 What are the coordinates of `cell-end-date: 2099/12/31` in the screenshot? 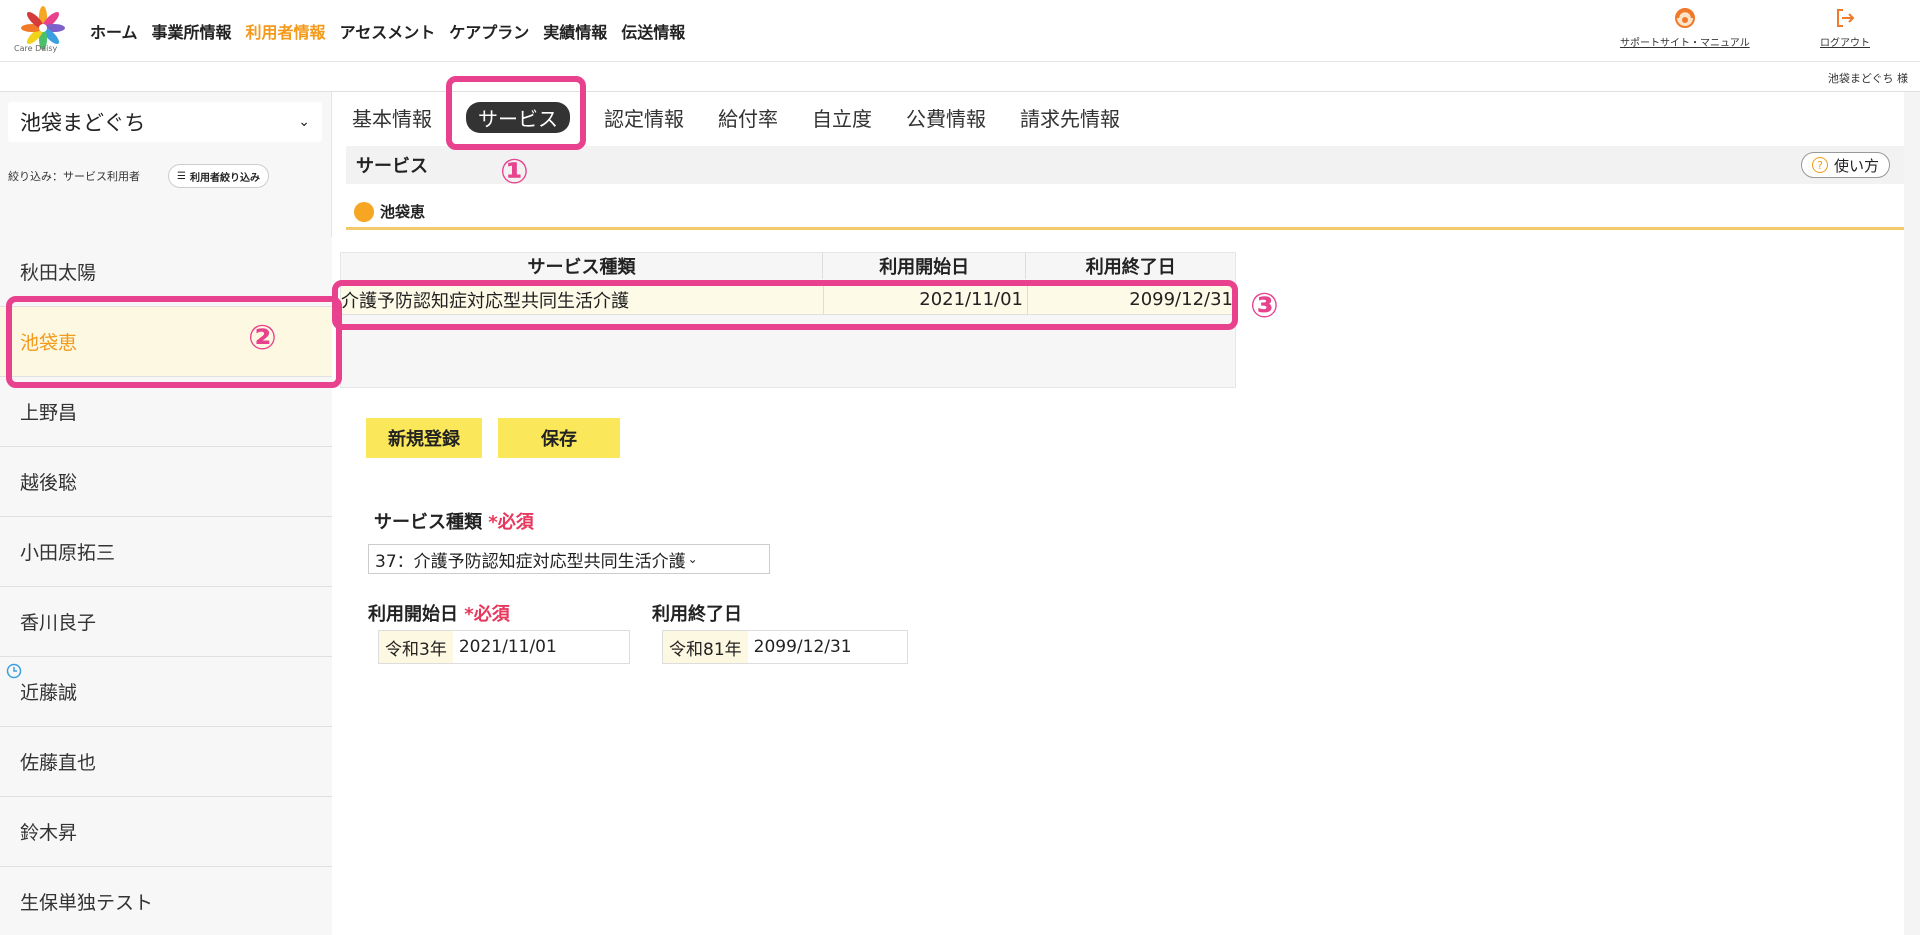 It's located at (1132, 299).